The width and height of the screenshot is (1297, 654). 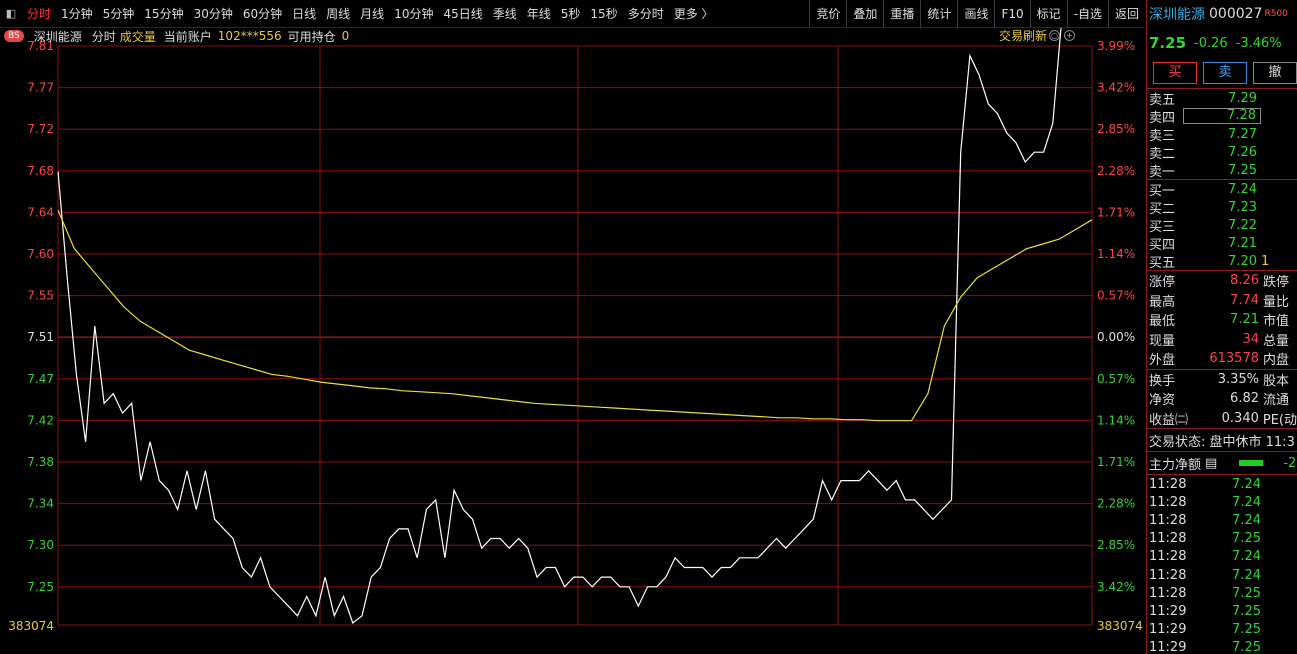 I want to click on bid-row: 买一 7.24, so click(x=1222, y=189).